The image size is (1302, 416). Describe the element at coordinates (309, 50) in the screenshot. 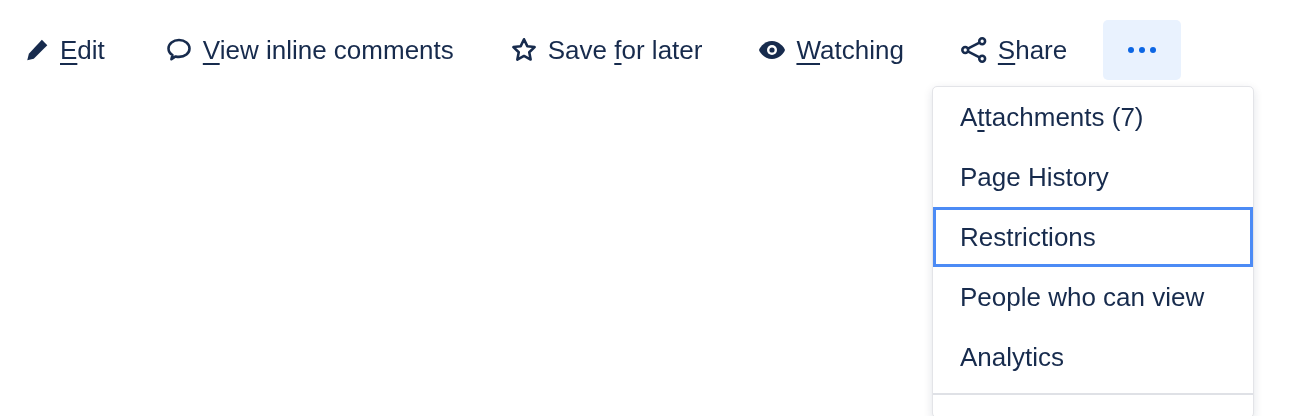

I see `comment-button: View inline comments` at that location.